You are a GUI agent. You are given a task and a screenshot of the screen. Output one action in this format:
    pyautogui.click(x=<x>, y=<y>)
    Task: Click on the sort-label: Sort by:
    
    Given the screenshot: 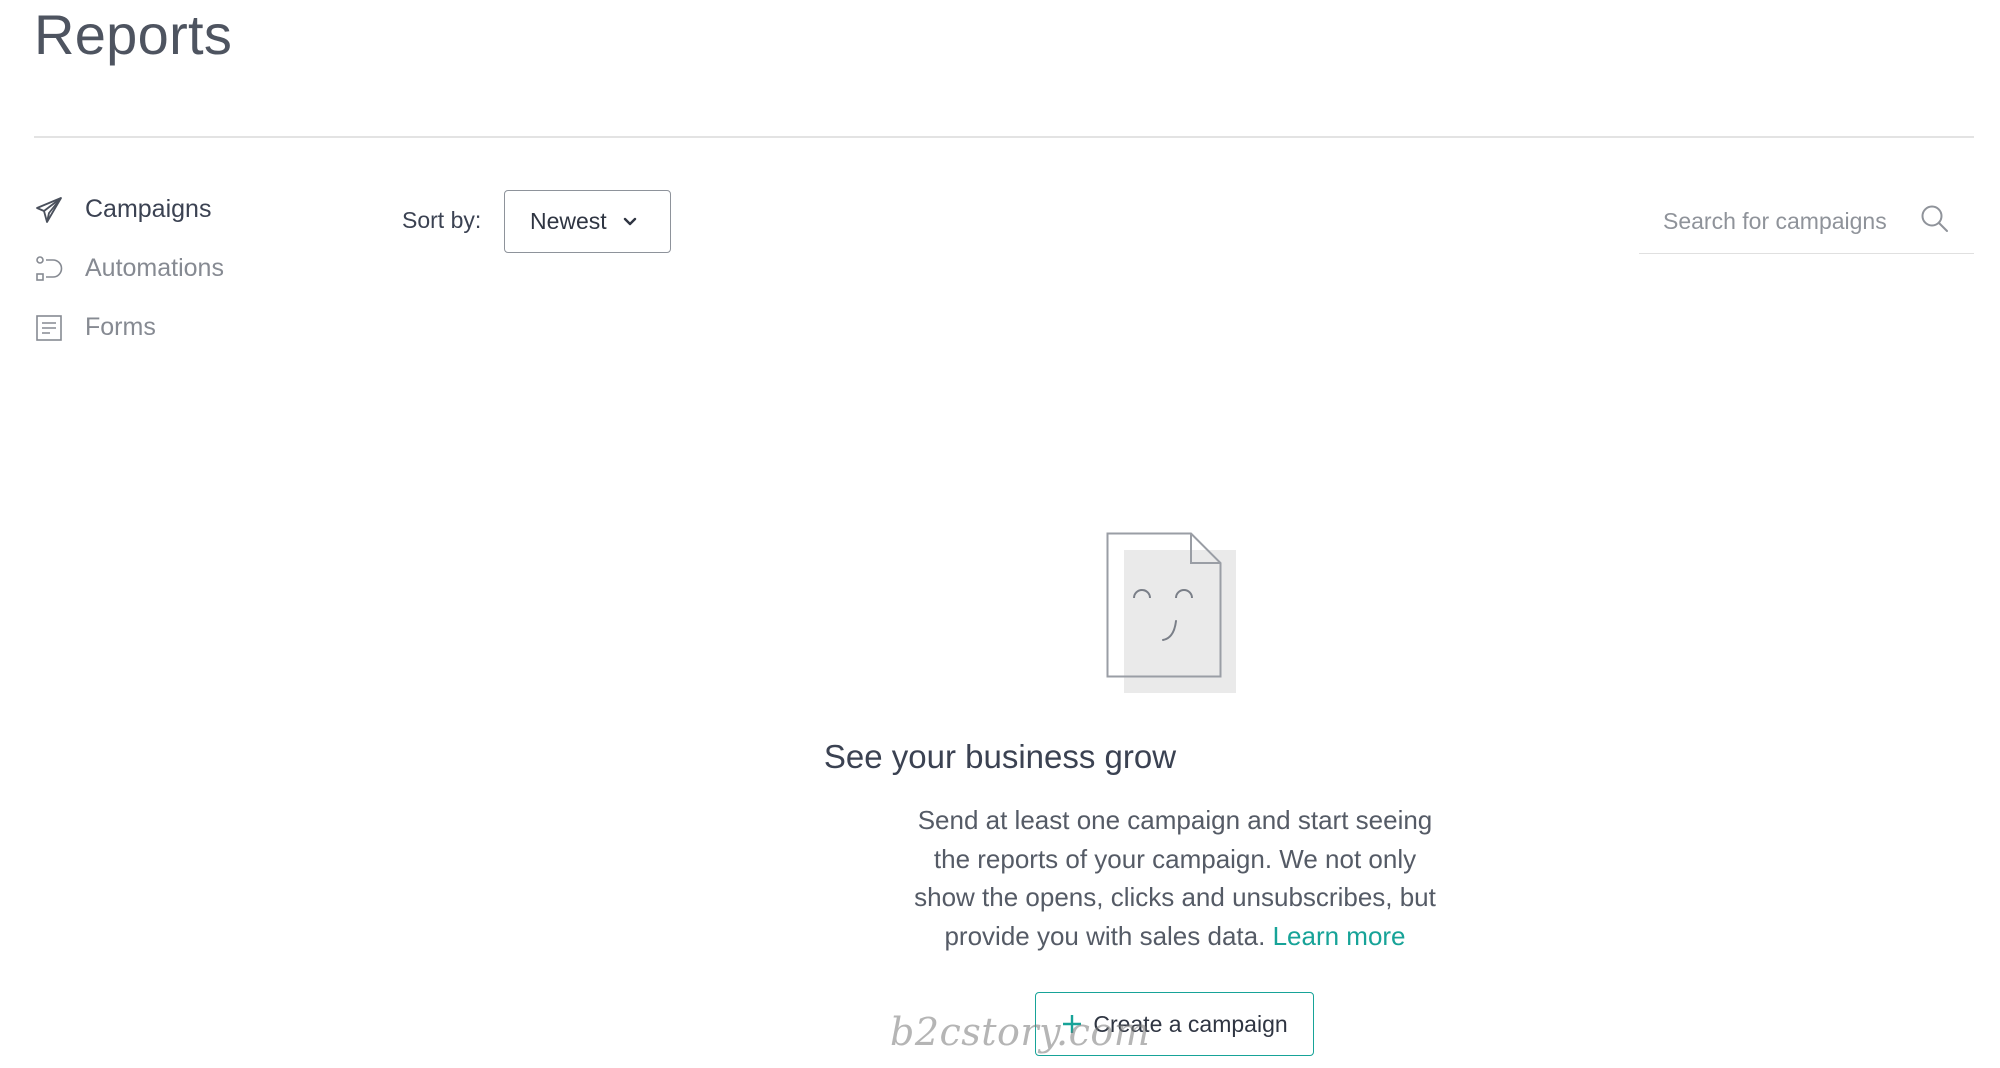 What is the action you would take?
    pyautogui.click(x=442, y=220)
    